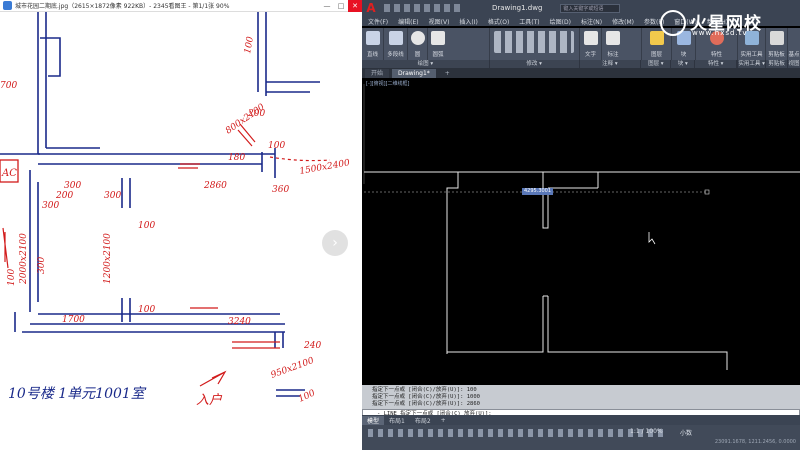  Describe the element at coordinates (623, 21) in the screenshot. I see `menu-modify: 修改(M)` at that location.